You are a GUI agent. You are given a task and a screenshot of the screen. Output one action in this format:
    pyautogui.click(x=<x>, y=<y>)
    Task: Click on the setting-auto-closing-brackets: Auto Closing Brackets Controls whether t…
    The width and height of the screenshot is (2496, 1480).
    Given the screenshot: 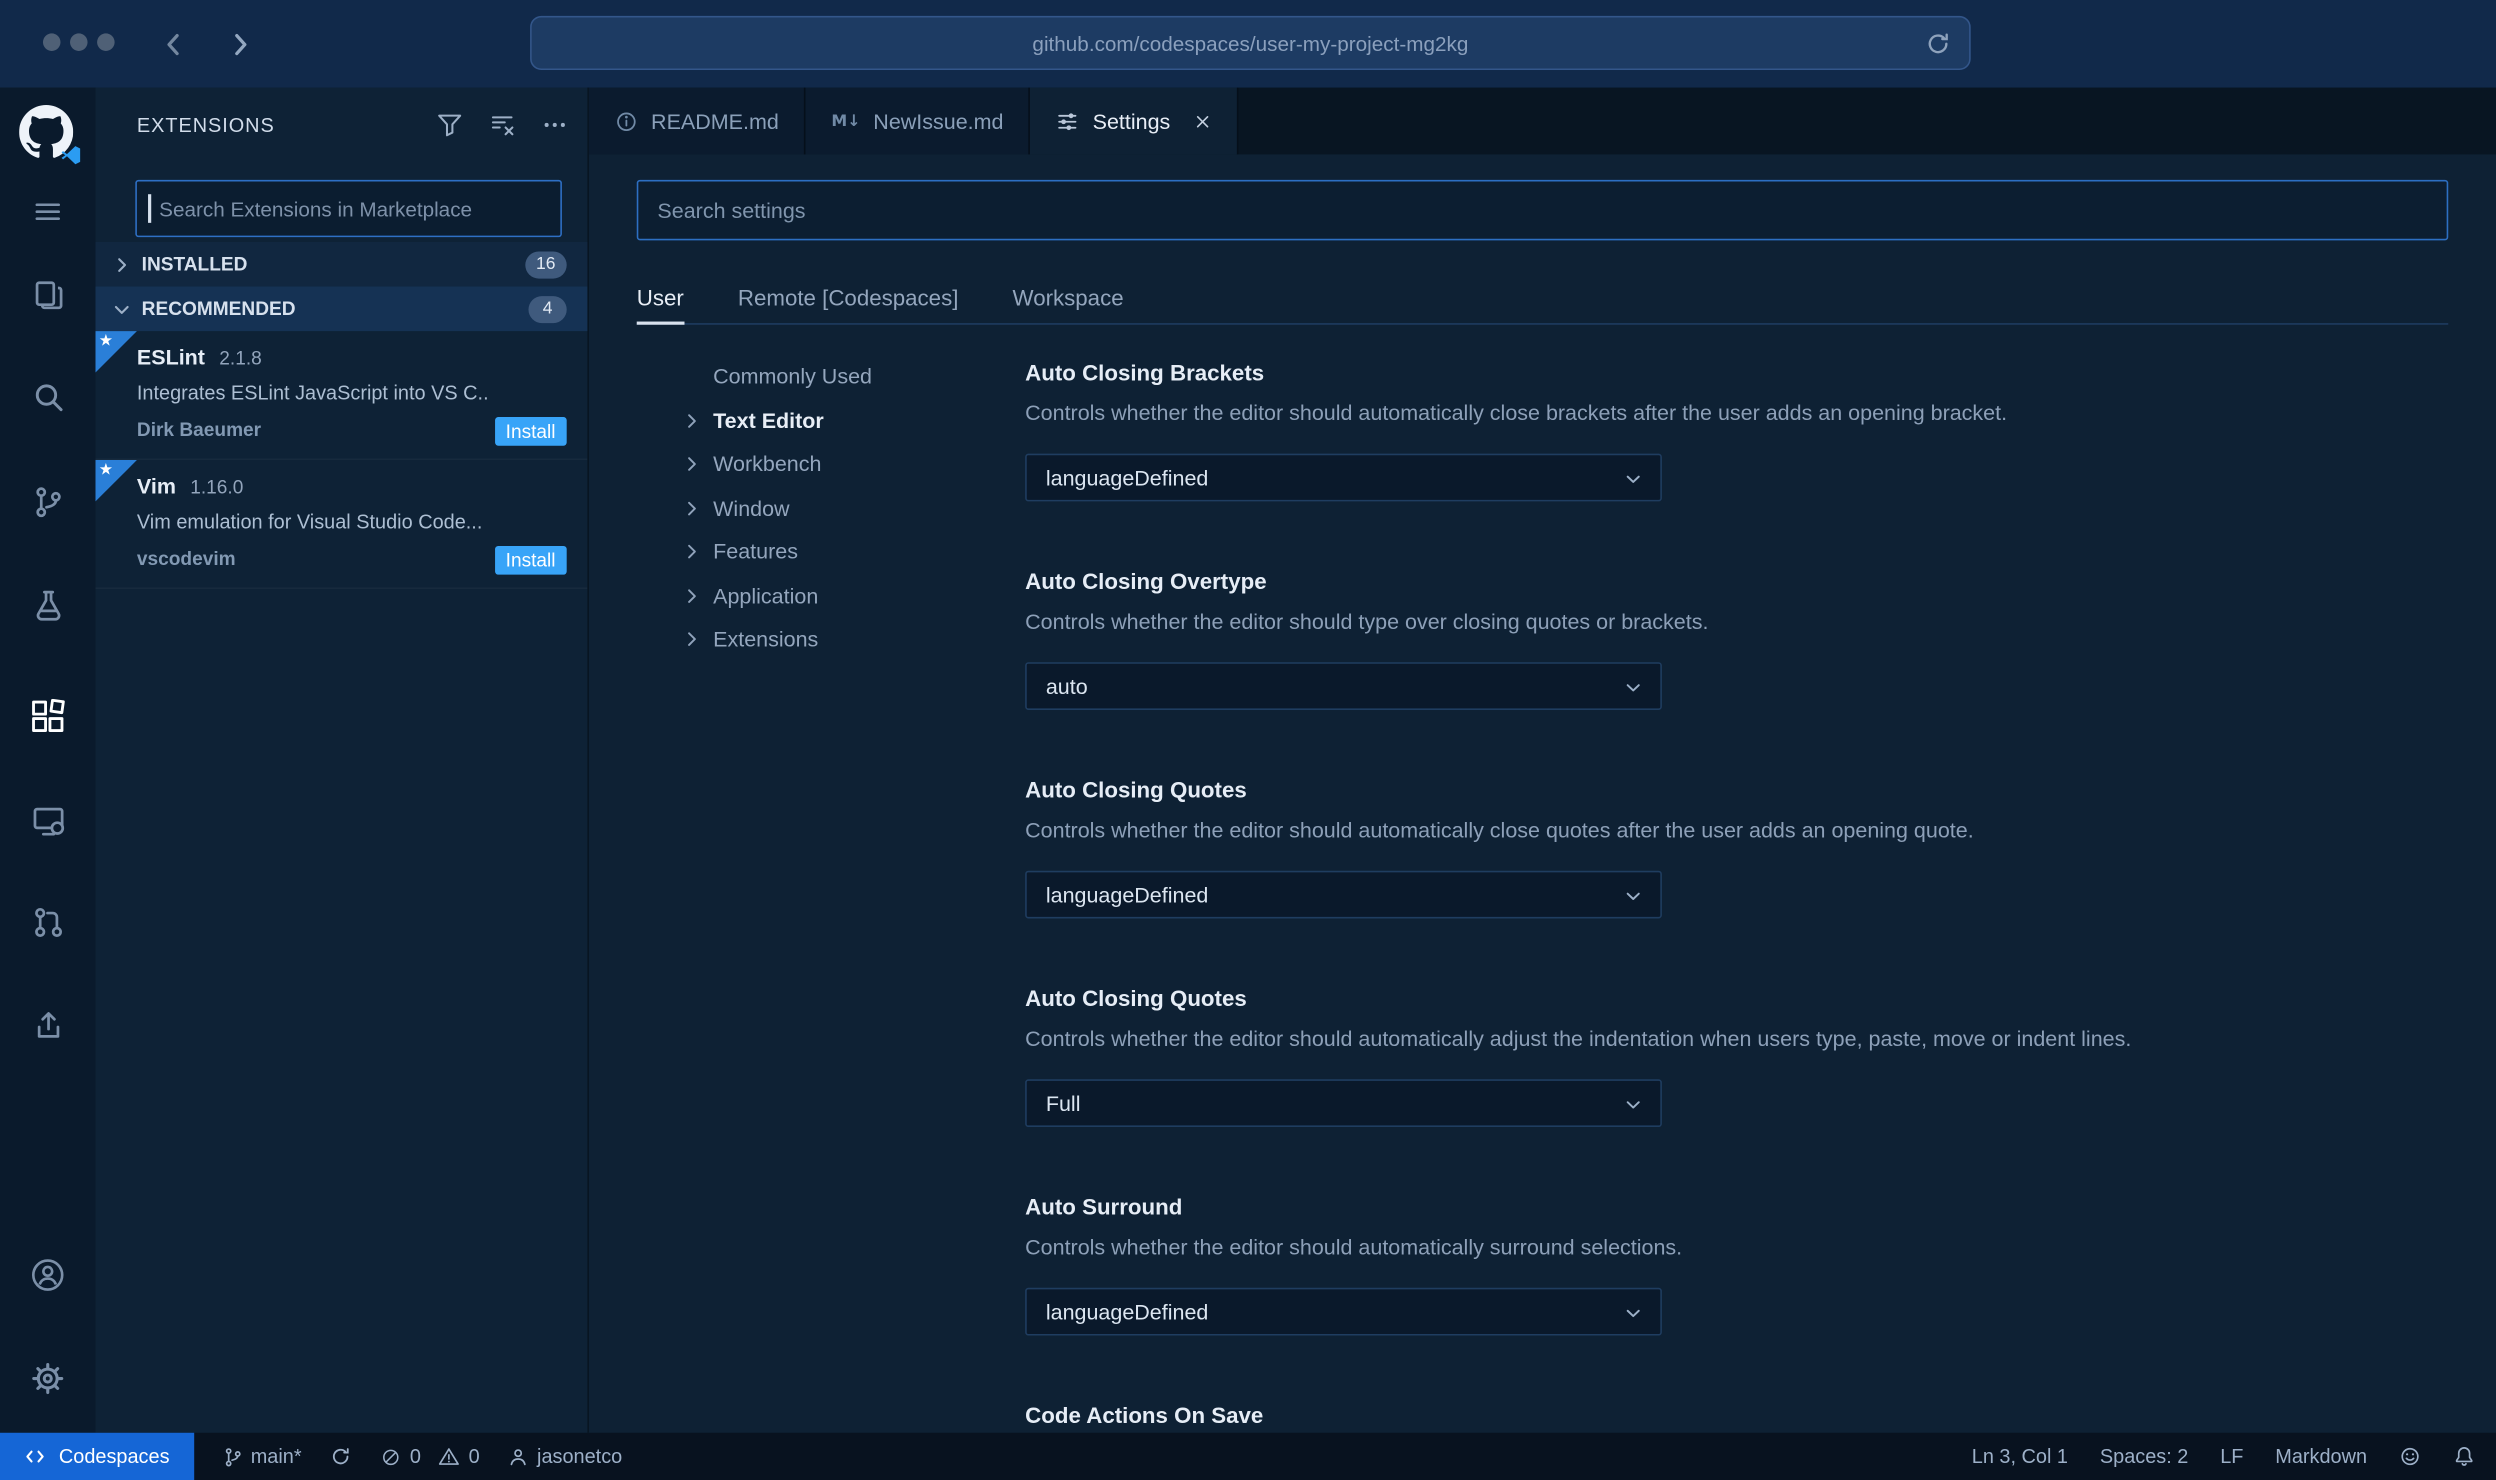 What is the action you would take?
    pyautogui.click(x=1745, y=430)
    